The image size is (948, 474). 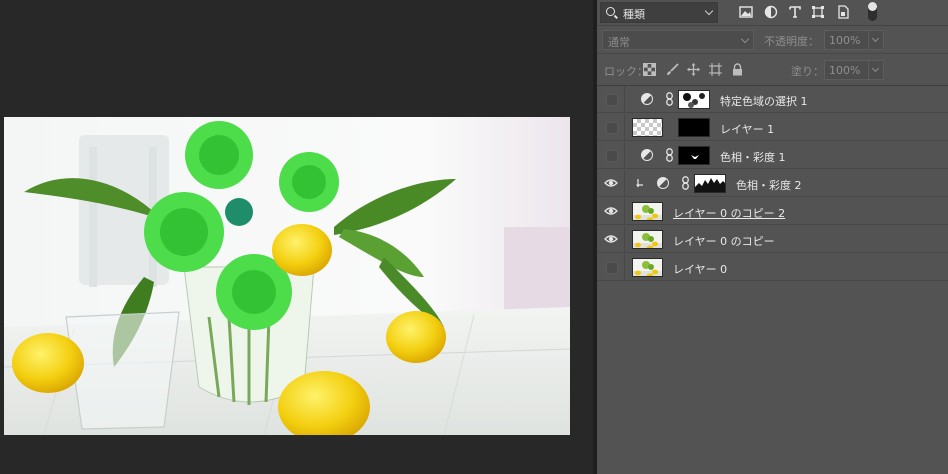 What do you see at coordinates (715, 69) in the screenshot?
I see `lock-artboard-icon` at bounding box center [715, 69].